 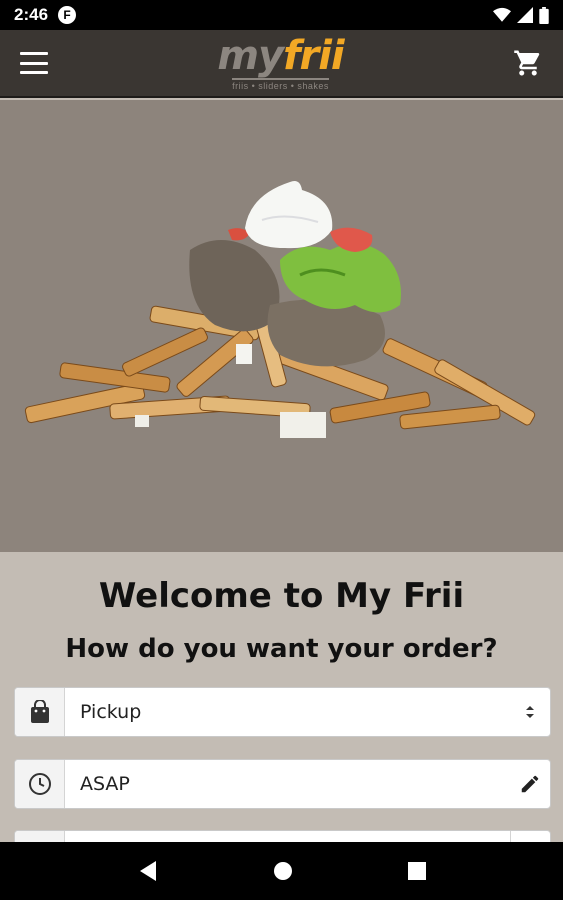 I want to click on logo-frii: frii, so click(x=314, y=55).